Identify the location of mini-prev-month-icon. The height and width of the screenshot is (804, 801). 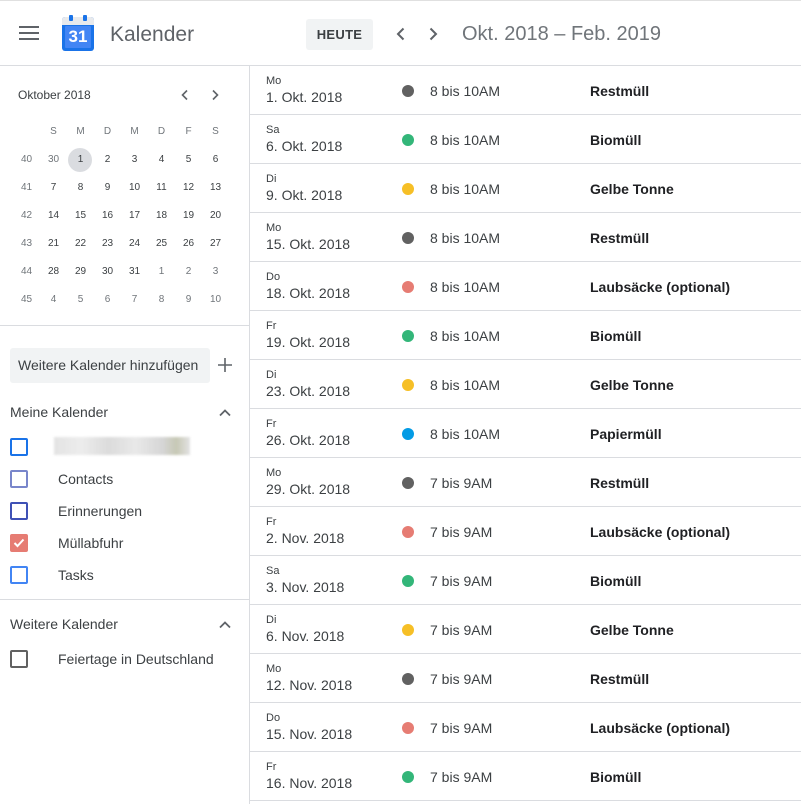
(185, 95).